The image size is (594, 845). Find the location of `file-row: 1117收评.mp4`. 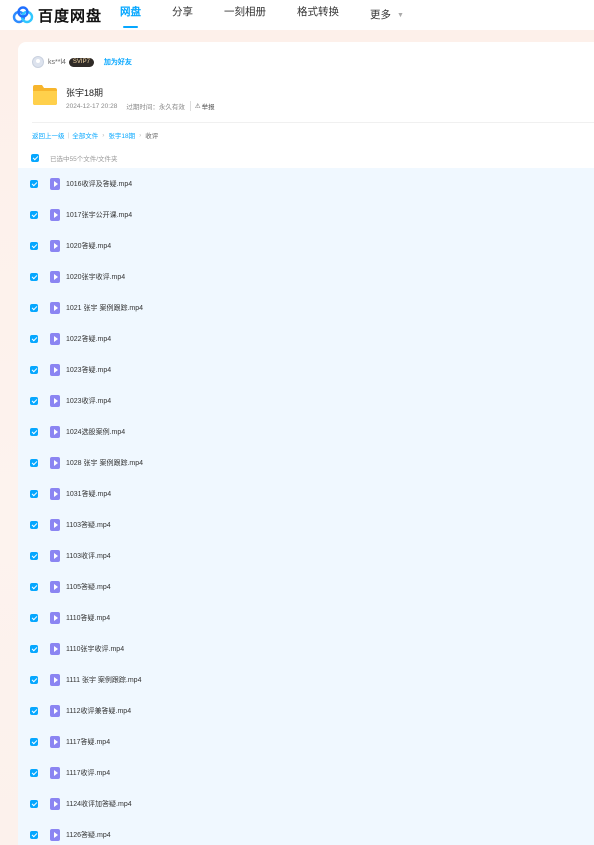

file-row: 1117收评.mp4 is located at coordinates (306, 772).